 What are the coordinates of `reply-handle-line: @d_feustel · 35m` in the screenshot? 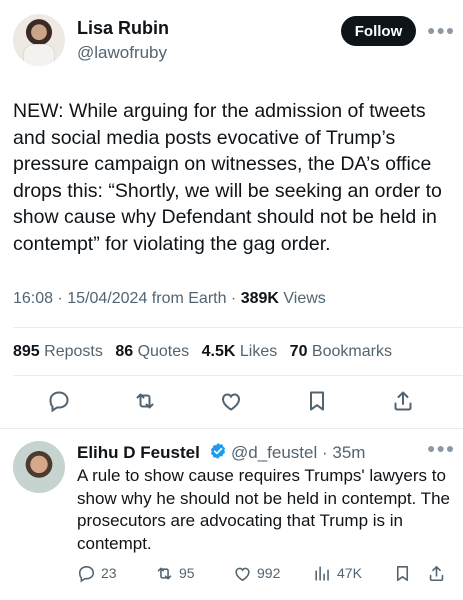 It's located at (298, 452).